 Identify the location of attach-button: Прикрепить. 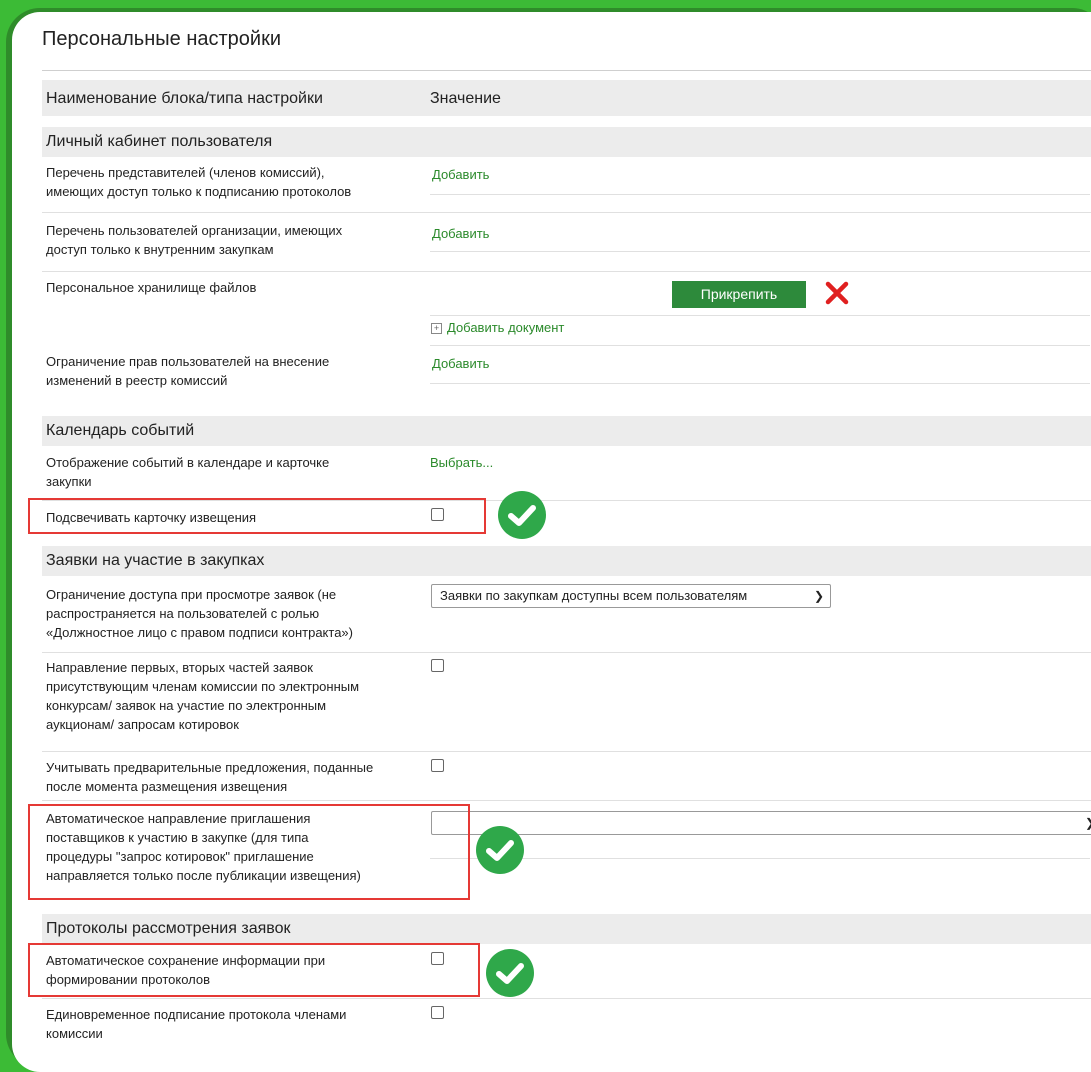
(739, 294).